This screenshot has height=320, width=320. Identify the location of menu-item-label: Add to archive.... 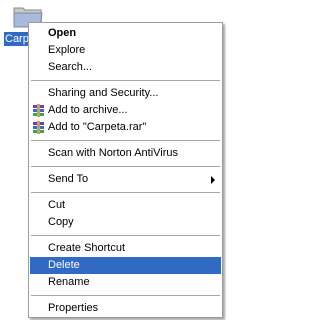
(88, 110).